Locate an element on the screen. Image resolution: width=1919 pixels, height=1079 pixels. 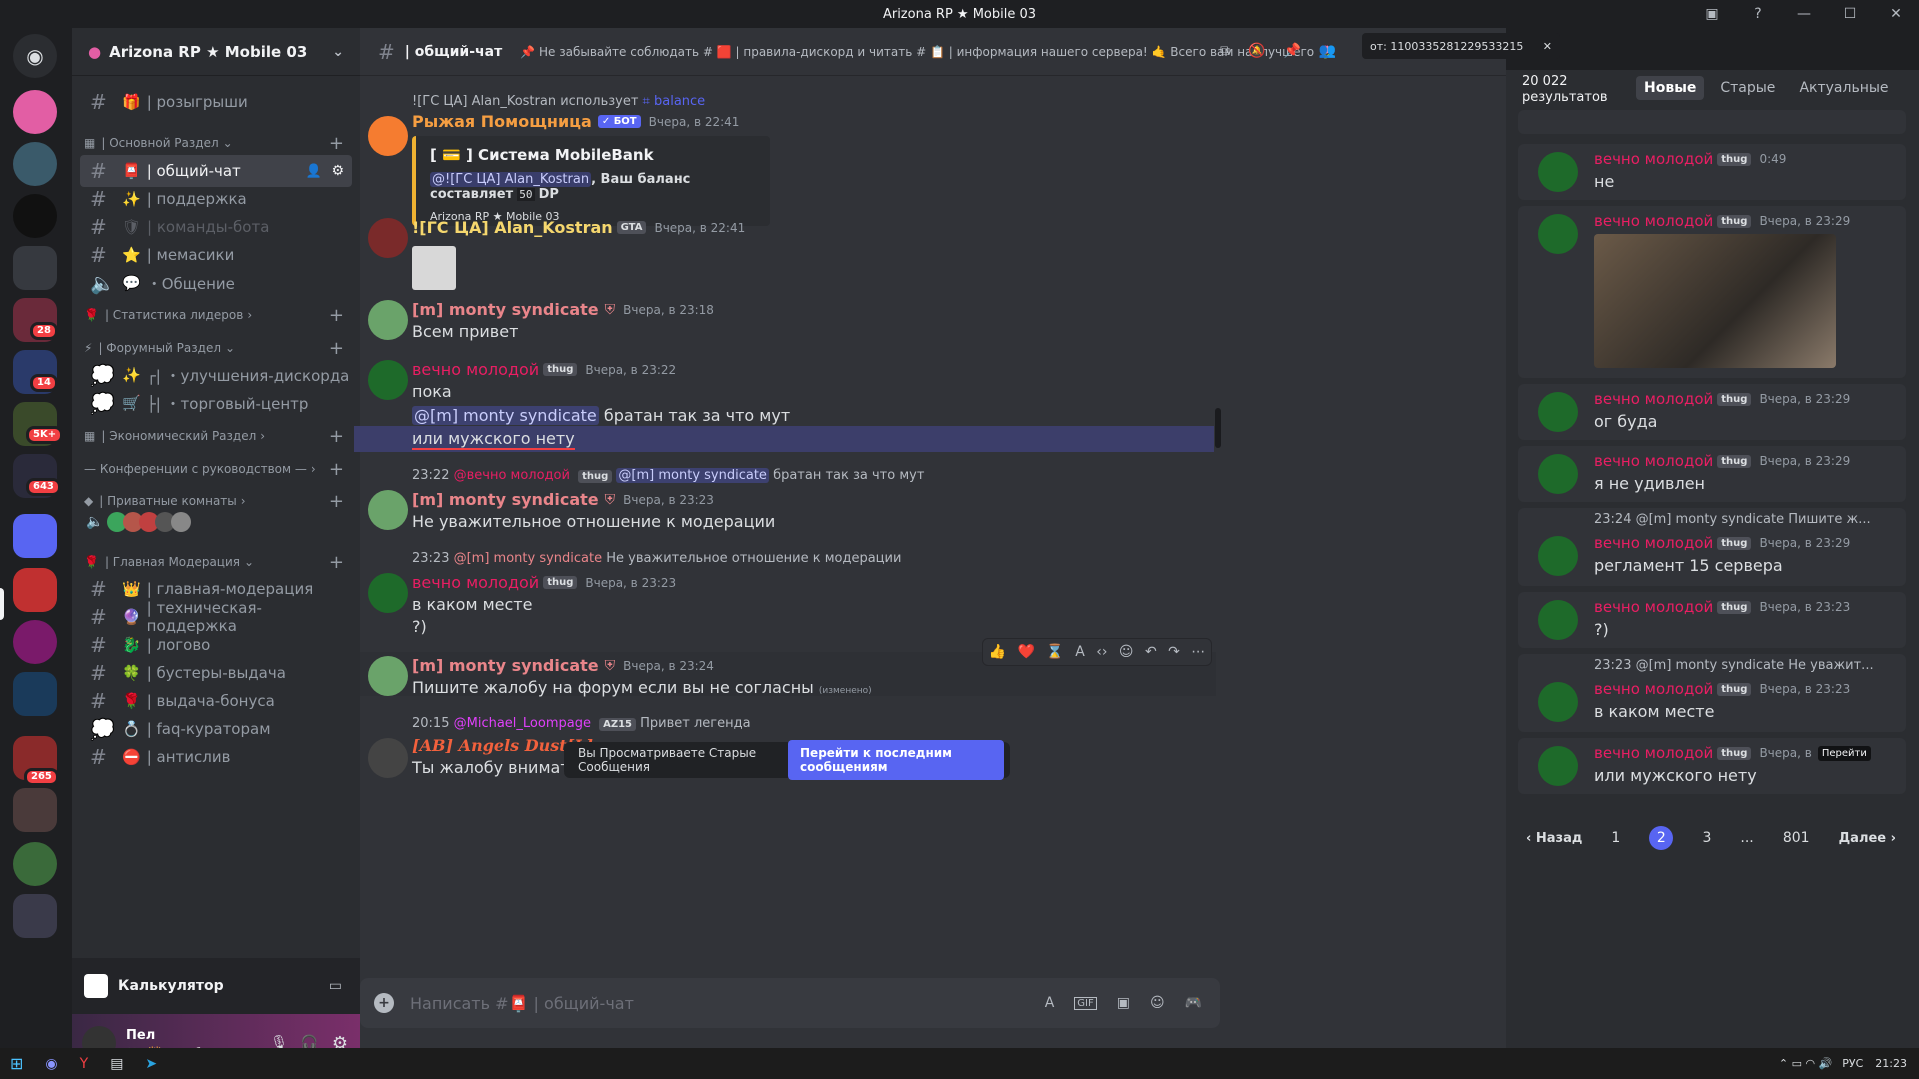
emoji-icon: ☺ is located at coordinates (1157, 1003).